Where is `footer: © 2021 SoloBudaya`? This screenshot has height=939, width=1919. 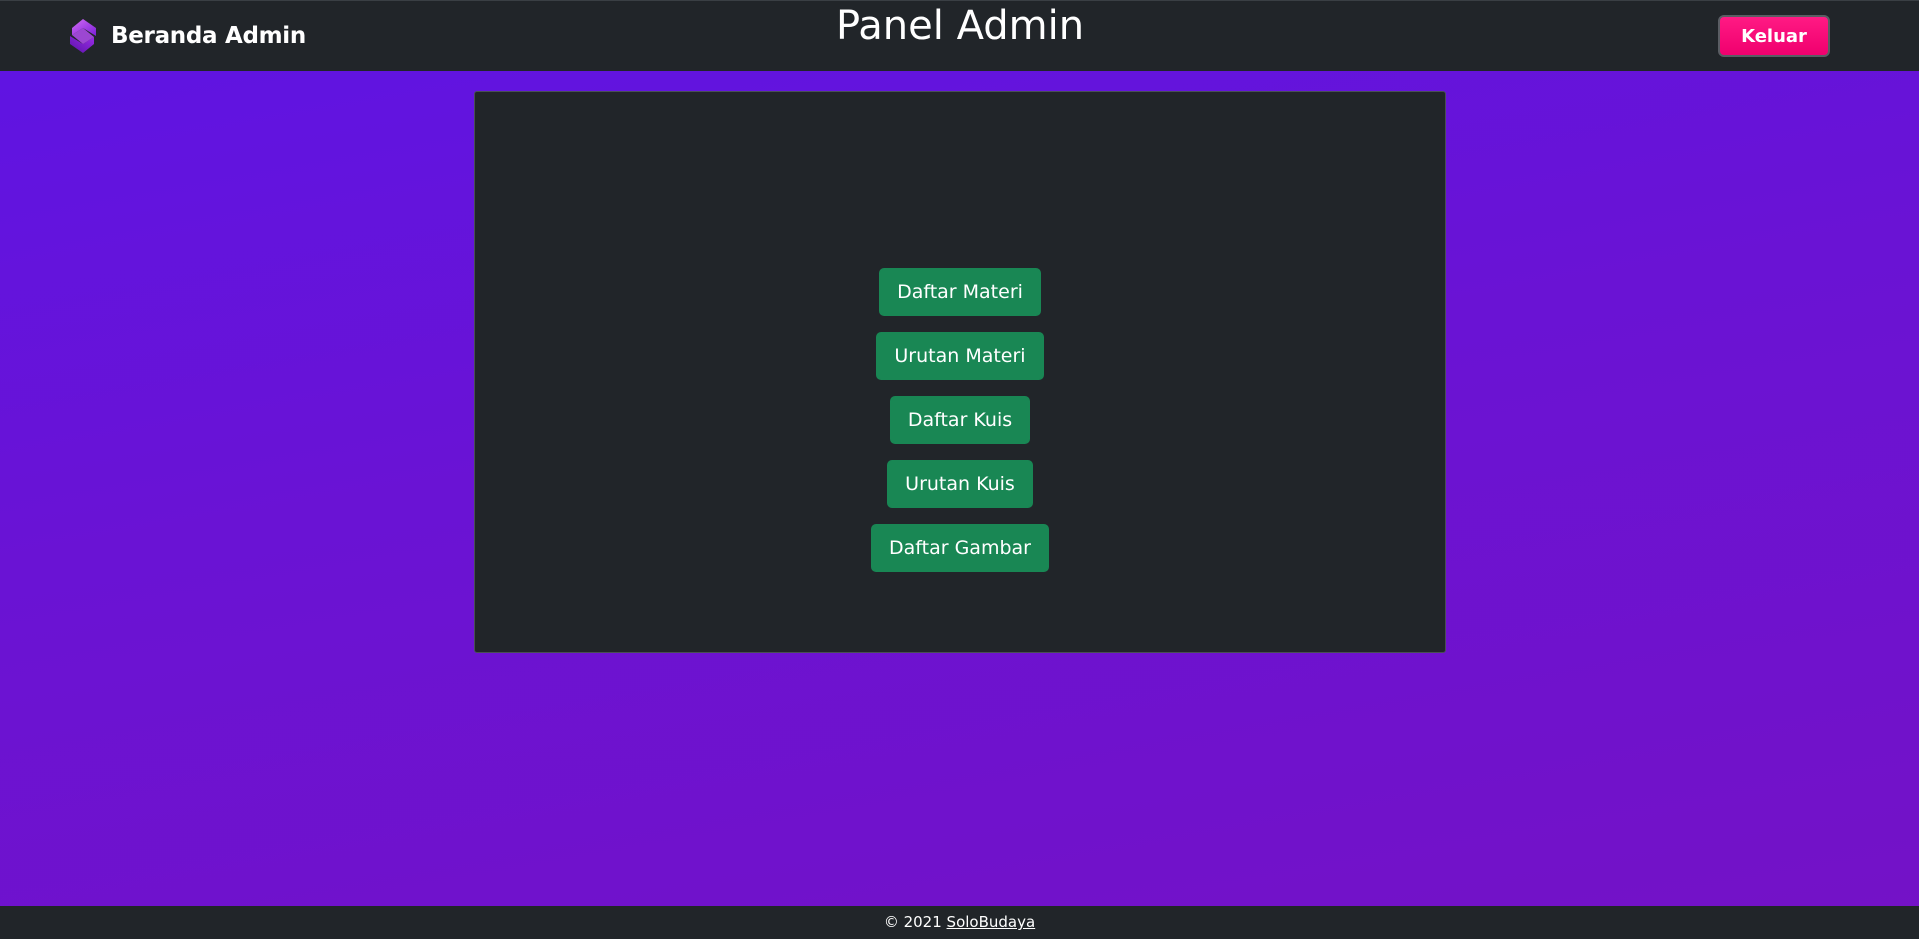
footer: © 2021 SoloBudaya is located at coordinates (959, 922).